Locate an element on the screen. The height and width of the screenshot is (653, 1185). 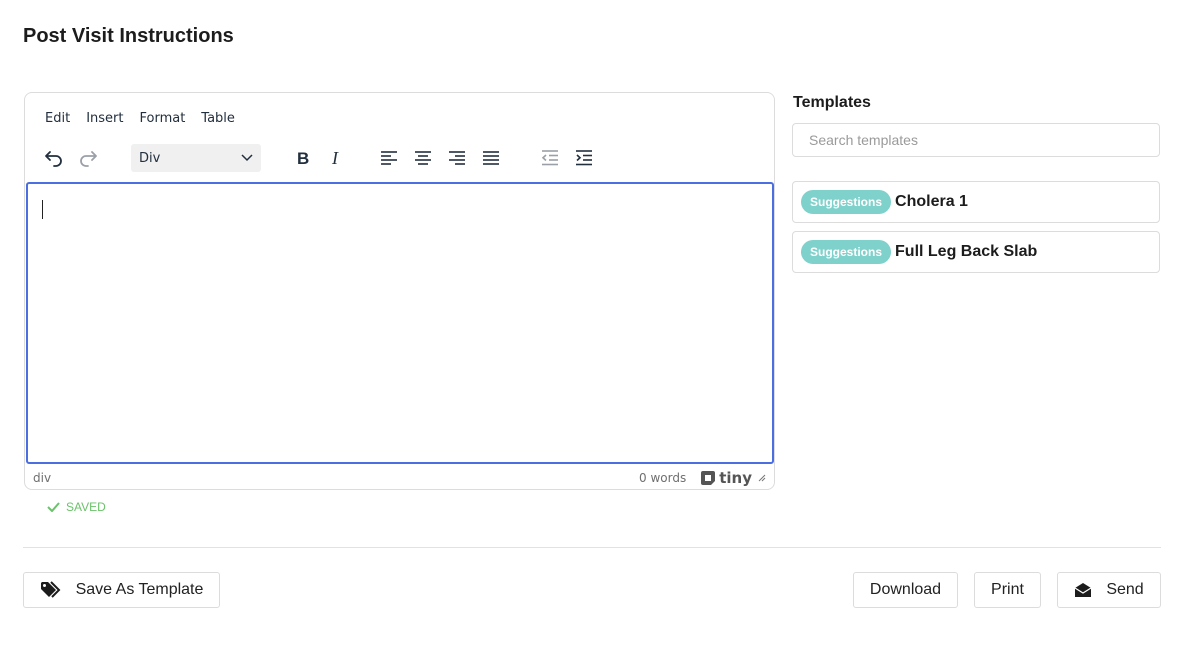
block-format-select: Div is located at coordinates (196, 158).